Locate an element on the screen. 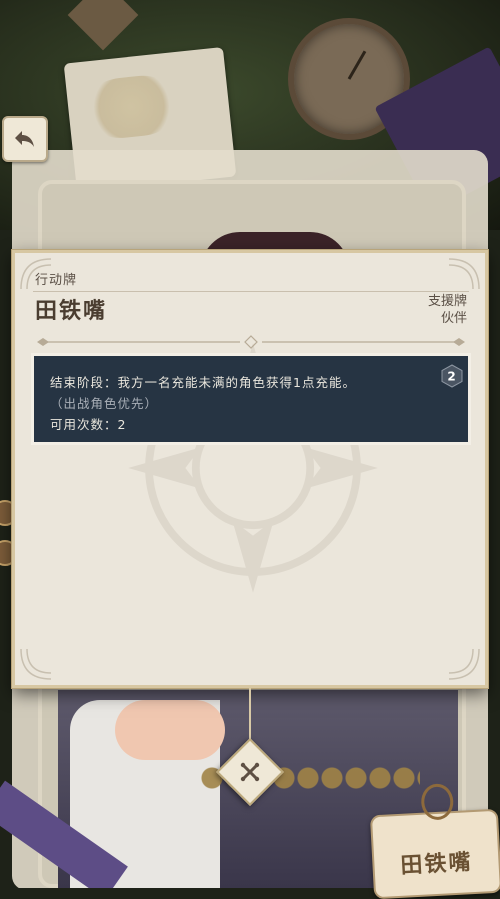  name-tag-label: 田铁嘴 is located at coordinates (436, 864).